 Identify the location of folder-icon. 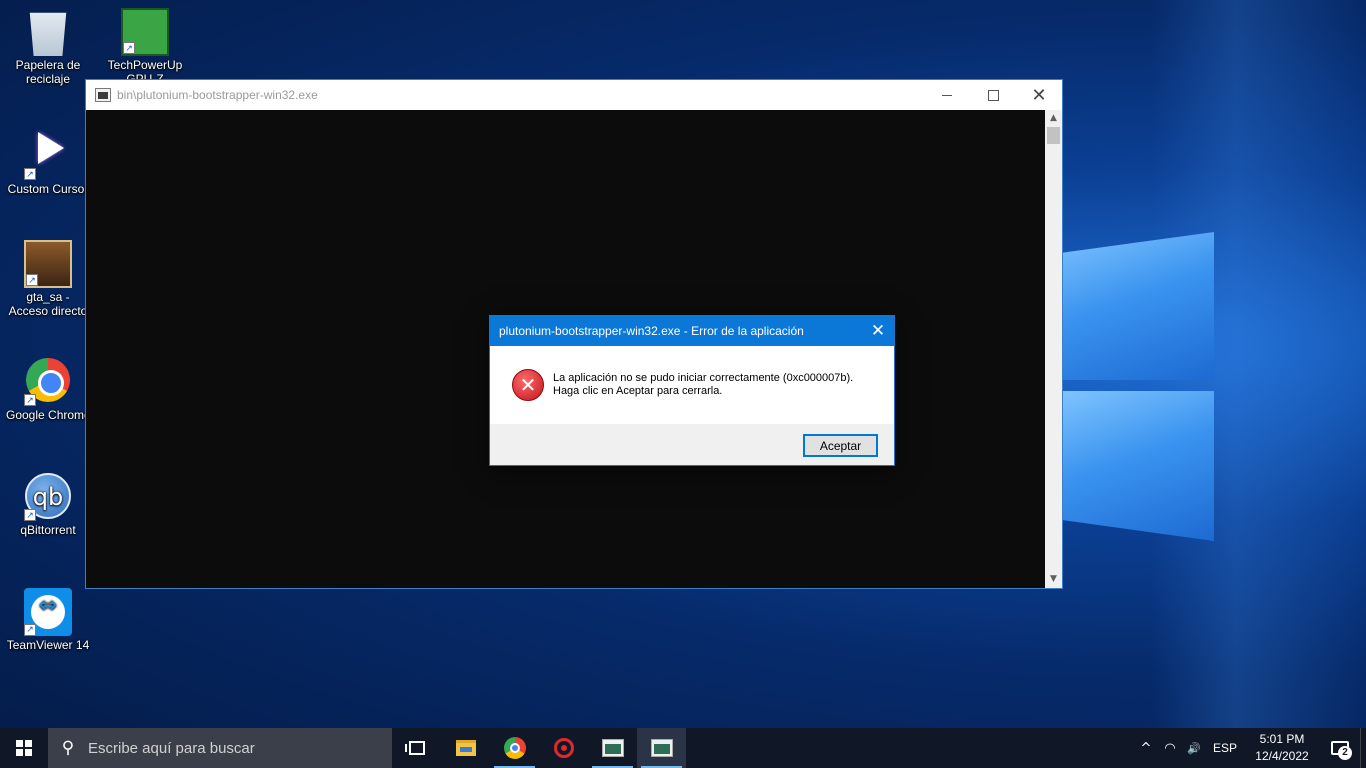
(465, 748).